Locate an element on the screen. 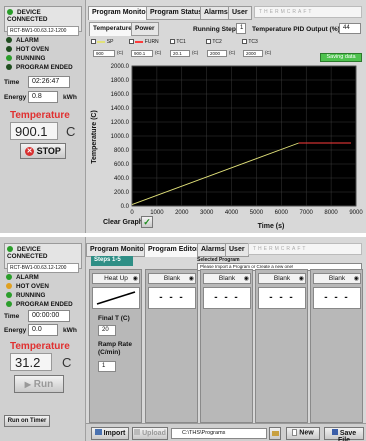  y-tick-label: 1200.0 is located at coordinates (120, 123).